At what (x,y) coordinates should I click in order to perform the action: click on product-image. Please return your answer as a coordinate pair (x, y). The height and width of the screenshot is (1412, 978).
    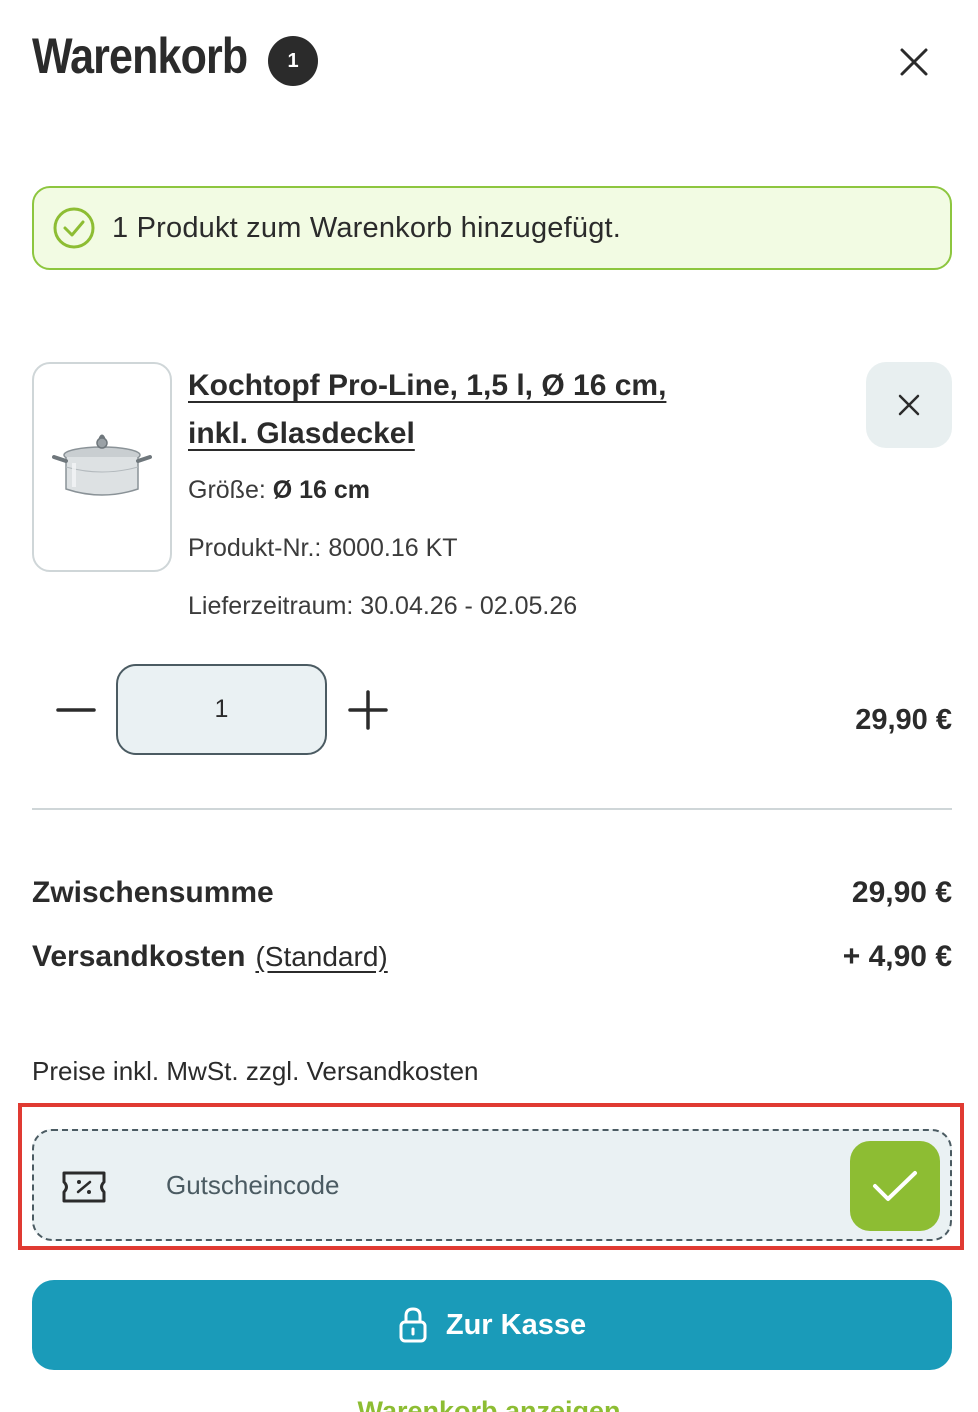
    Looking at the image, I should click on (102, 467).